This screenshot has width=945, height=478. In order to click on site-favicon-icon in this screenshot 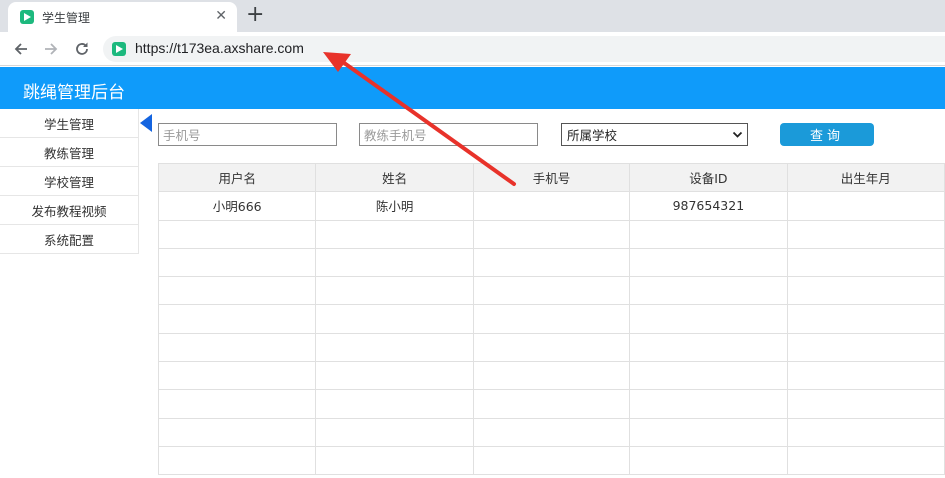, I will do `click(119, 49)`.